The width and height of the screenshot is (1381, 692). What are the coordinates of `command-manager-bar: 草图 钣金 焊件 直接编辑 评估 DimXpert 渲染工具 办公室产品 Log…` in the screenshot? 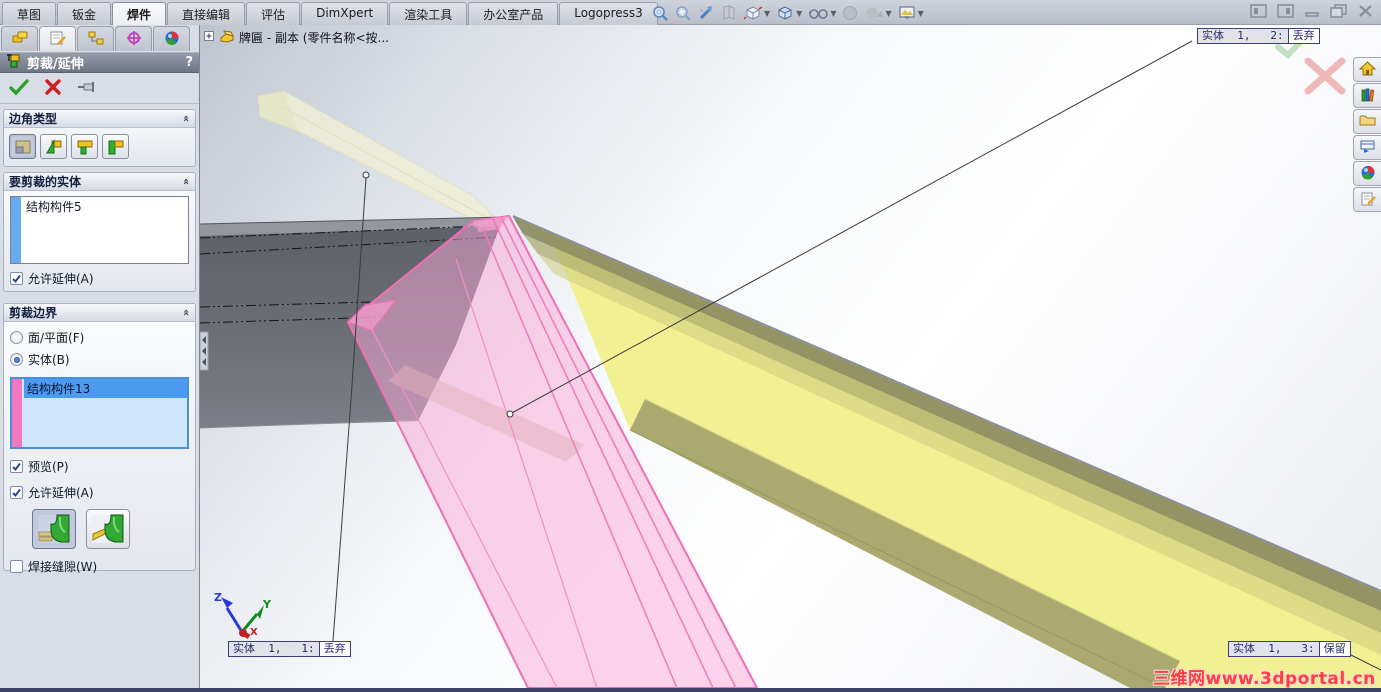 It's located at (690, 12).